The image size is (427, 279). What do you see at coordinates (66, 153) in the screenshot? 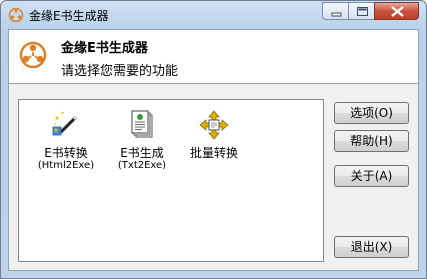
I see `tool-label: E书转换` at bounding box center [66, 153].